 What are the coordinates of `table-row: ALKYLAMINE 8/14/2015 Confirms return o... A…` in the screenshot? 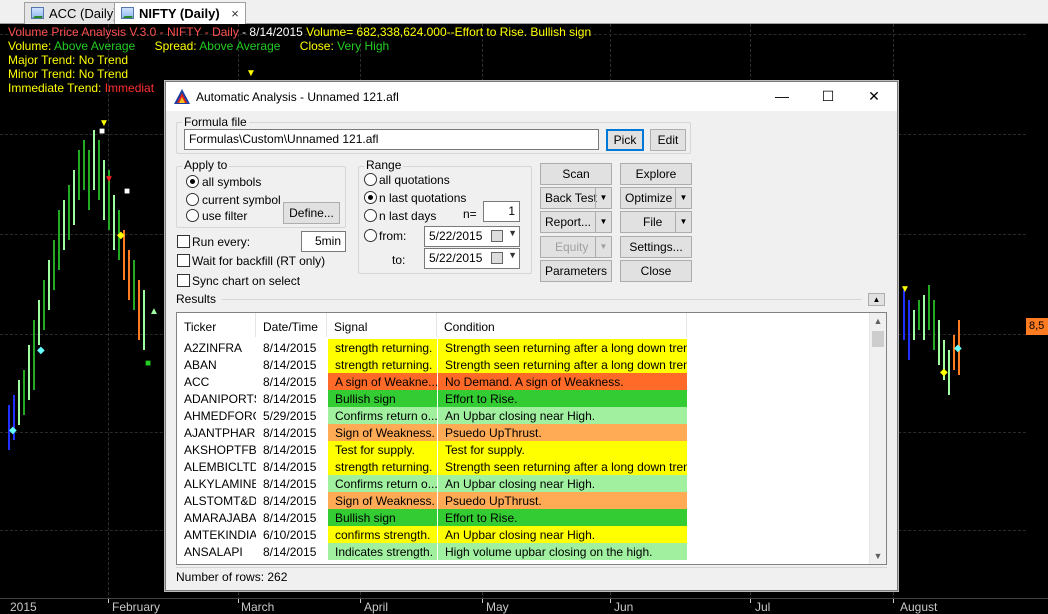 It's located at (527, 483).